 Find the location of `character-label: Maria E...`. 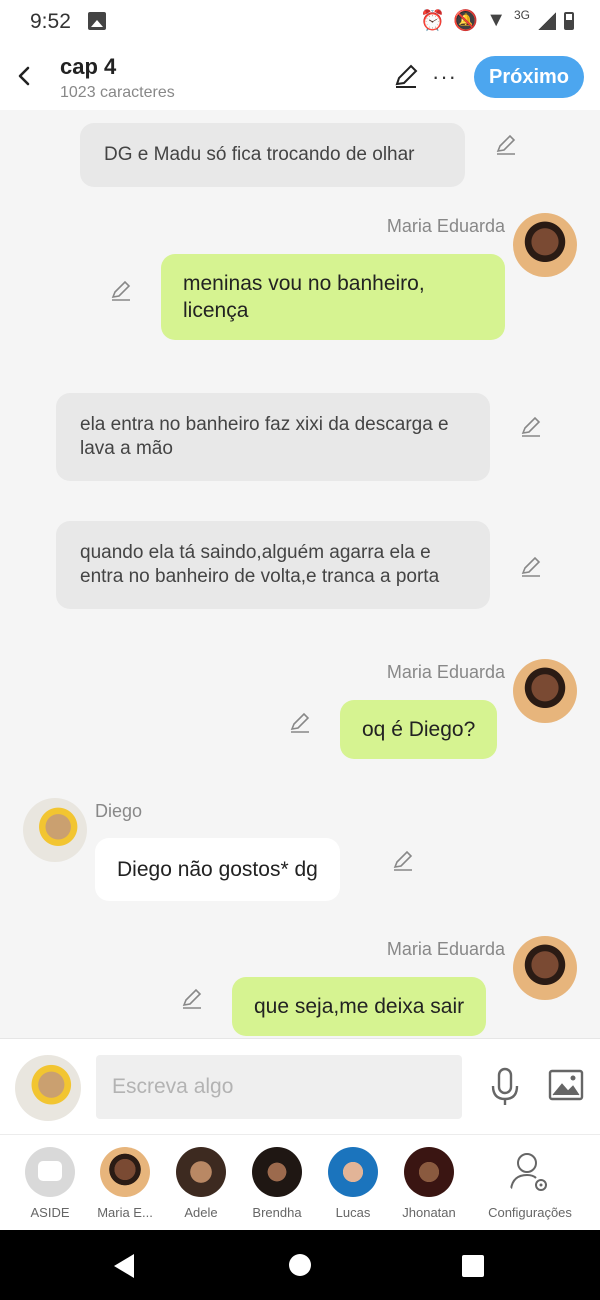

character-label: Maria E... is located at coordinates (125, 1212).